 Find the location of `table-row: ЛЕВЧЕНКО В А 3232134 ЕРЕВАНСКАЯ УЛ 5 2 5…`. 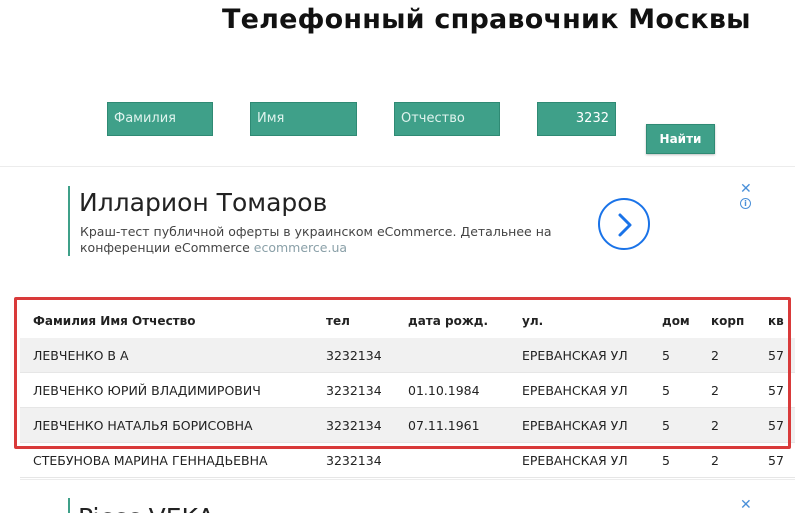

table-row: ЛЕВЧЕНКО В А 3232134 ЕРЕВАНСКАЯ УЛ 5 2 5… is located at coordinates (407, 355).